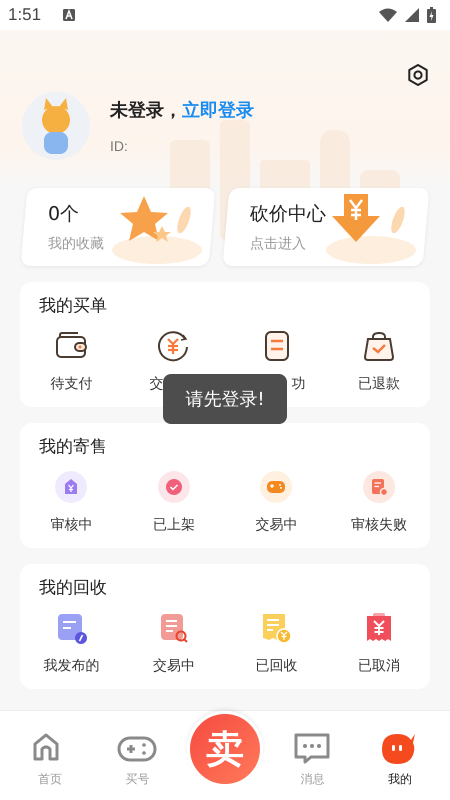 The width and height of the screenshot is (450, 800). What do you see at coordinates (71, 384) in the screenshot?
I see `item-label: 待支付` at bounding box center [71, 384].